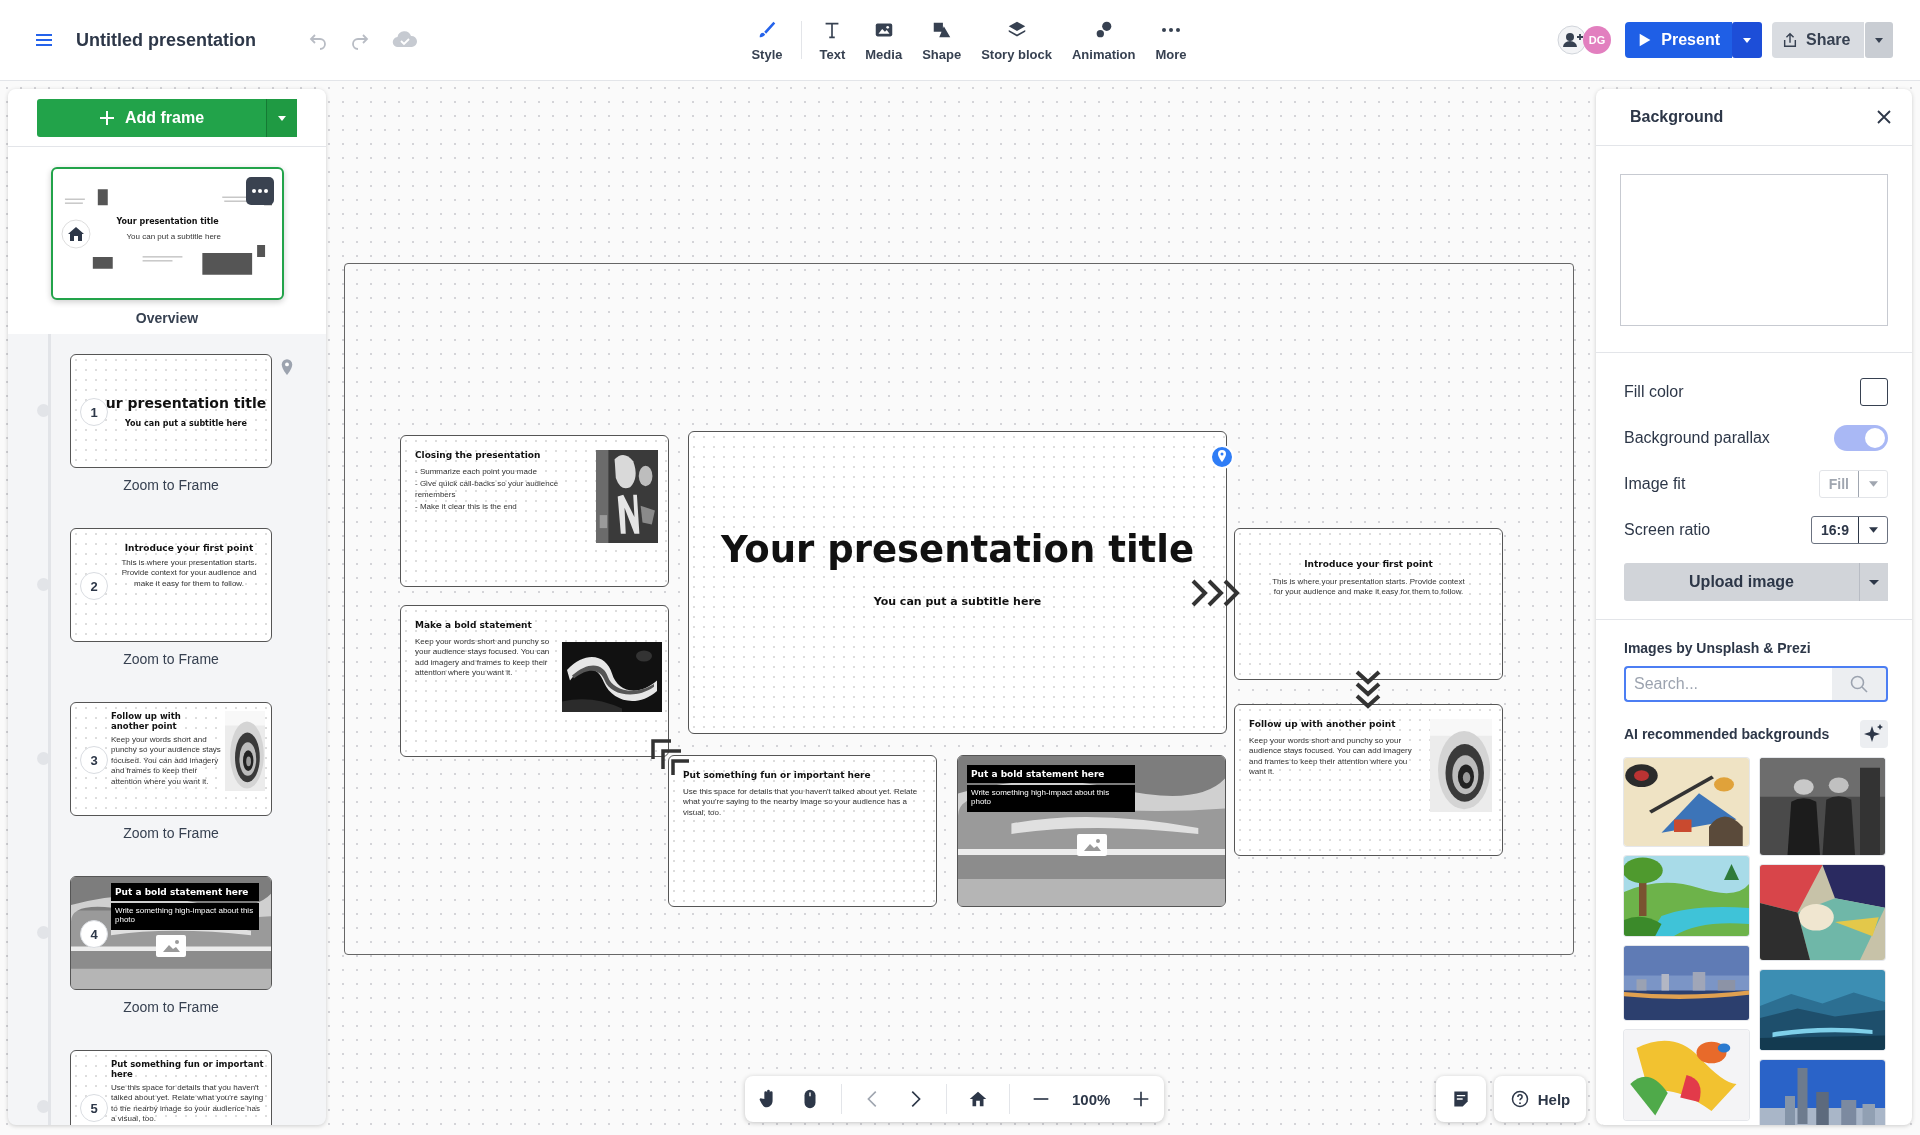 The width and height of the screenshot is (1920, 1135). Describe the element at coordinates (1091, 1099) in the screenshot. I see `zoom-level: 100%` at that location.